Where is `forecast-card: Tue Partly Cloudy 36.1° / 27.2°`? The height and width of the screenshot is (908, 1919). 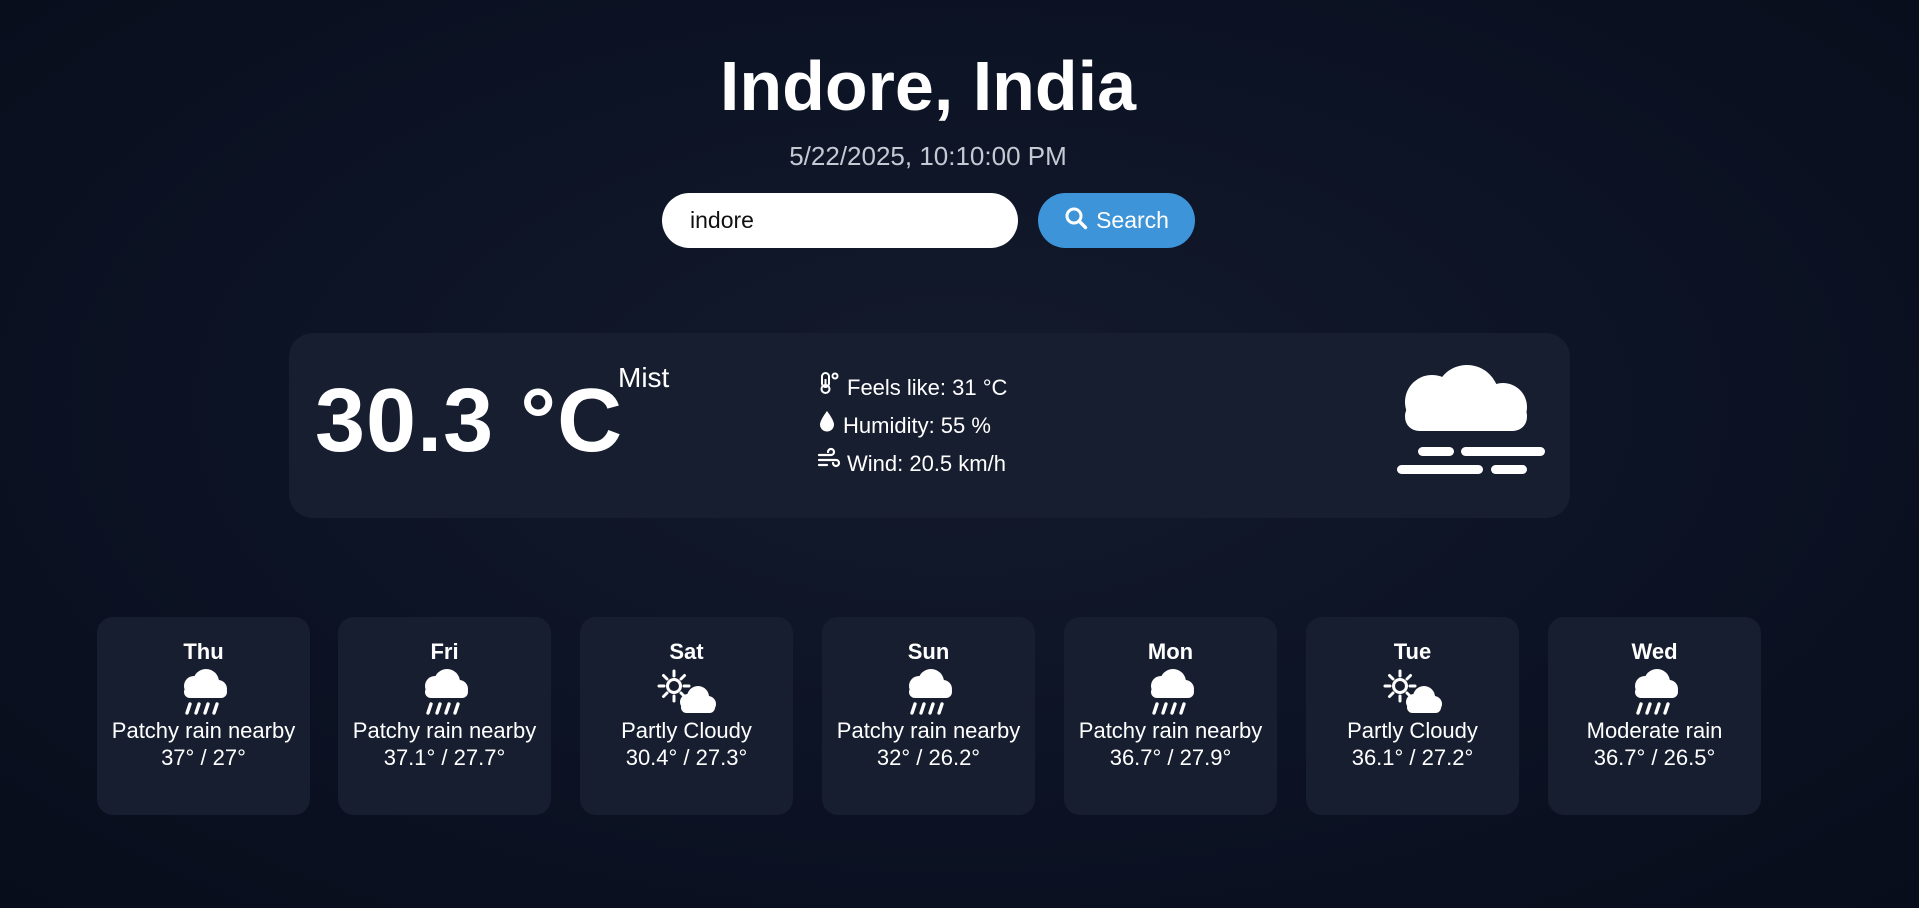 forecast-card: Tue Partly Cloudy 36.1° / 27.2° is located at coordinates (1412, 716).